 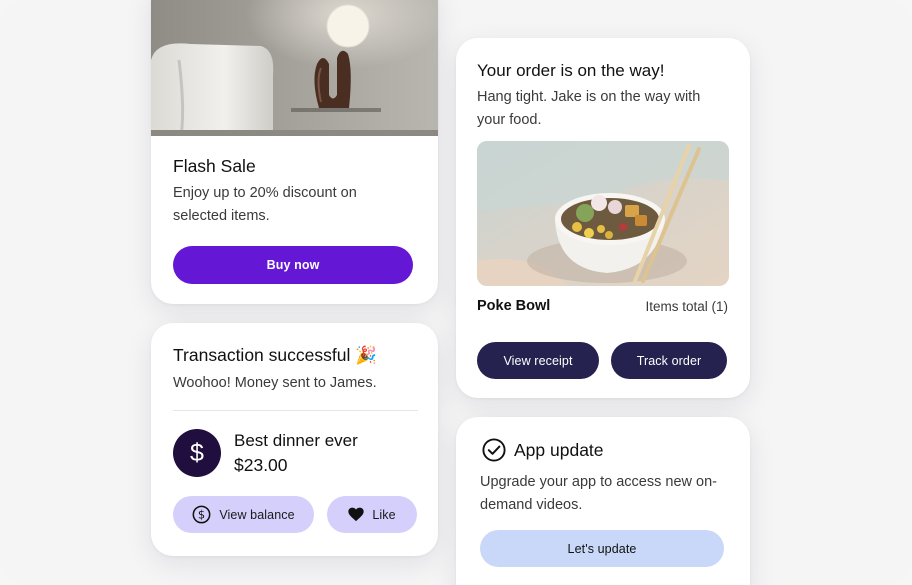 I want to click on order-title: Your order is on the way!, so click(x=571, y=70).